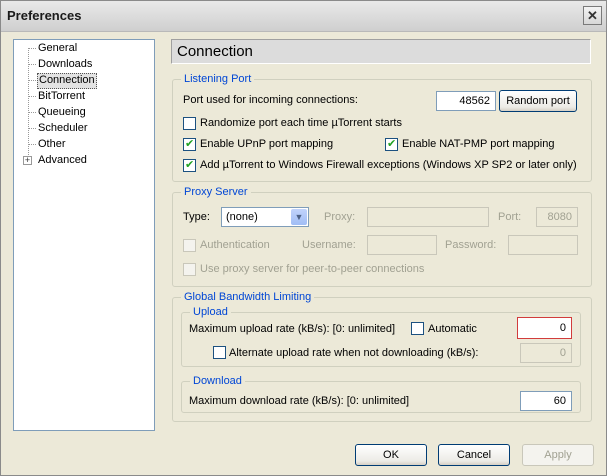  Describe the element at coordinates (27, 160) in the screenshot. I see `expand-plus-icon: +` at that location.